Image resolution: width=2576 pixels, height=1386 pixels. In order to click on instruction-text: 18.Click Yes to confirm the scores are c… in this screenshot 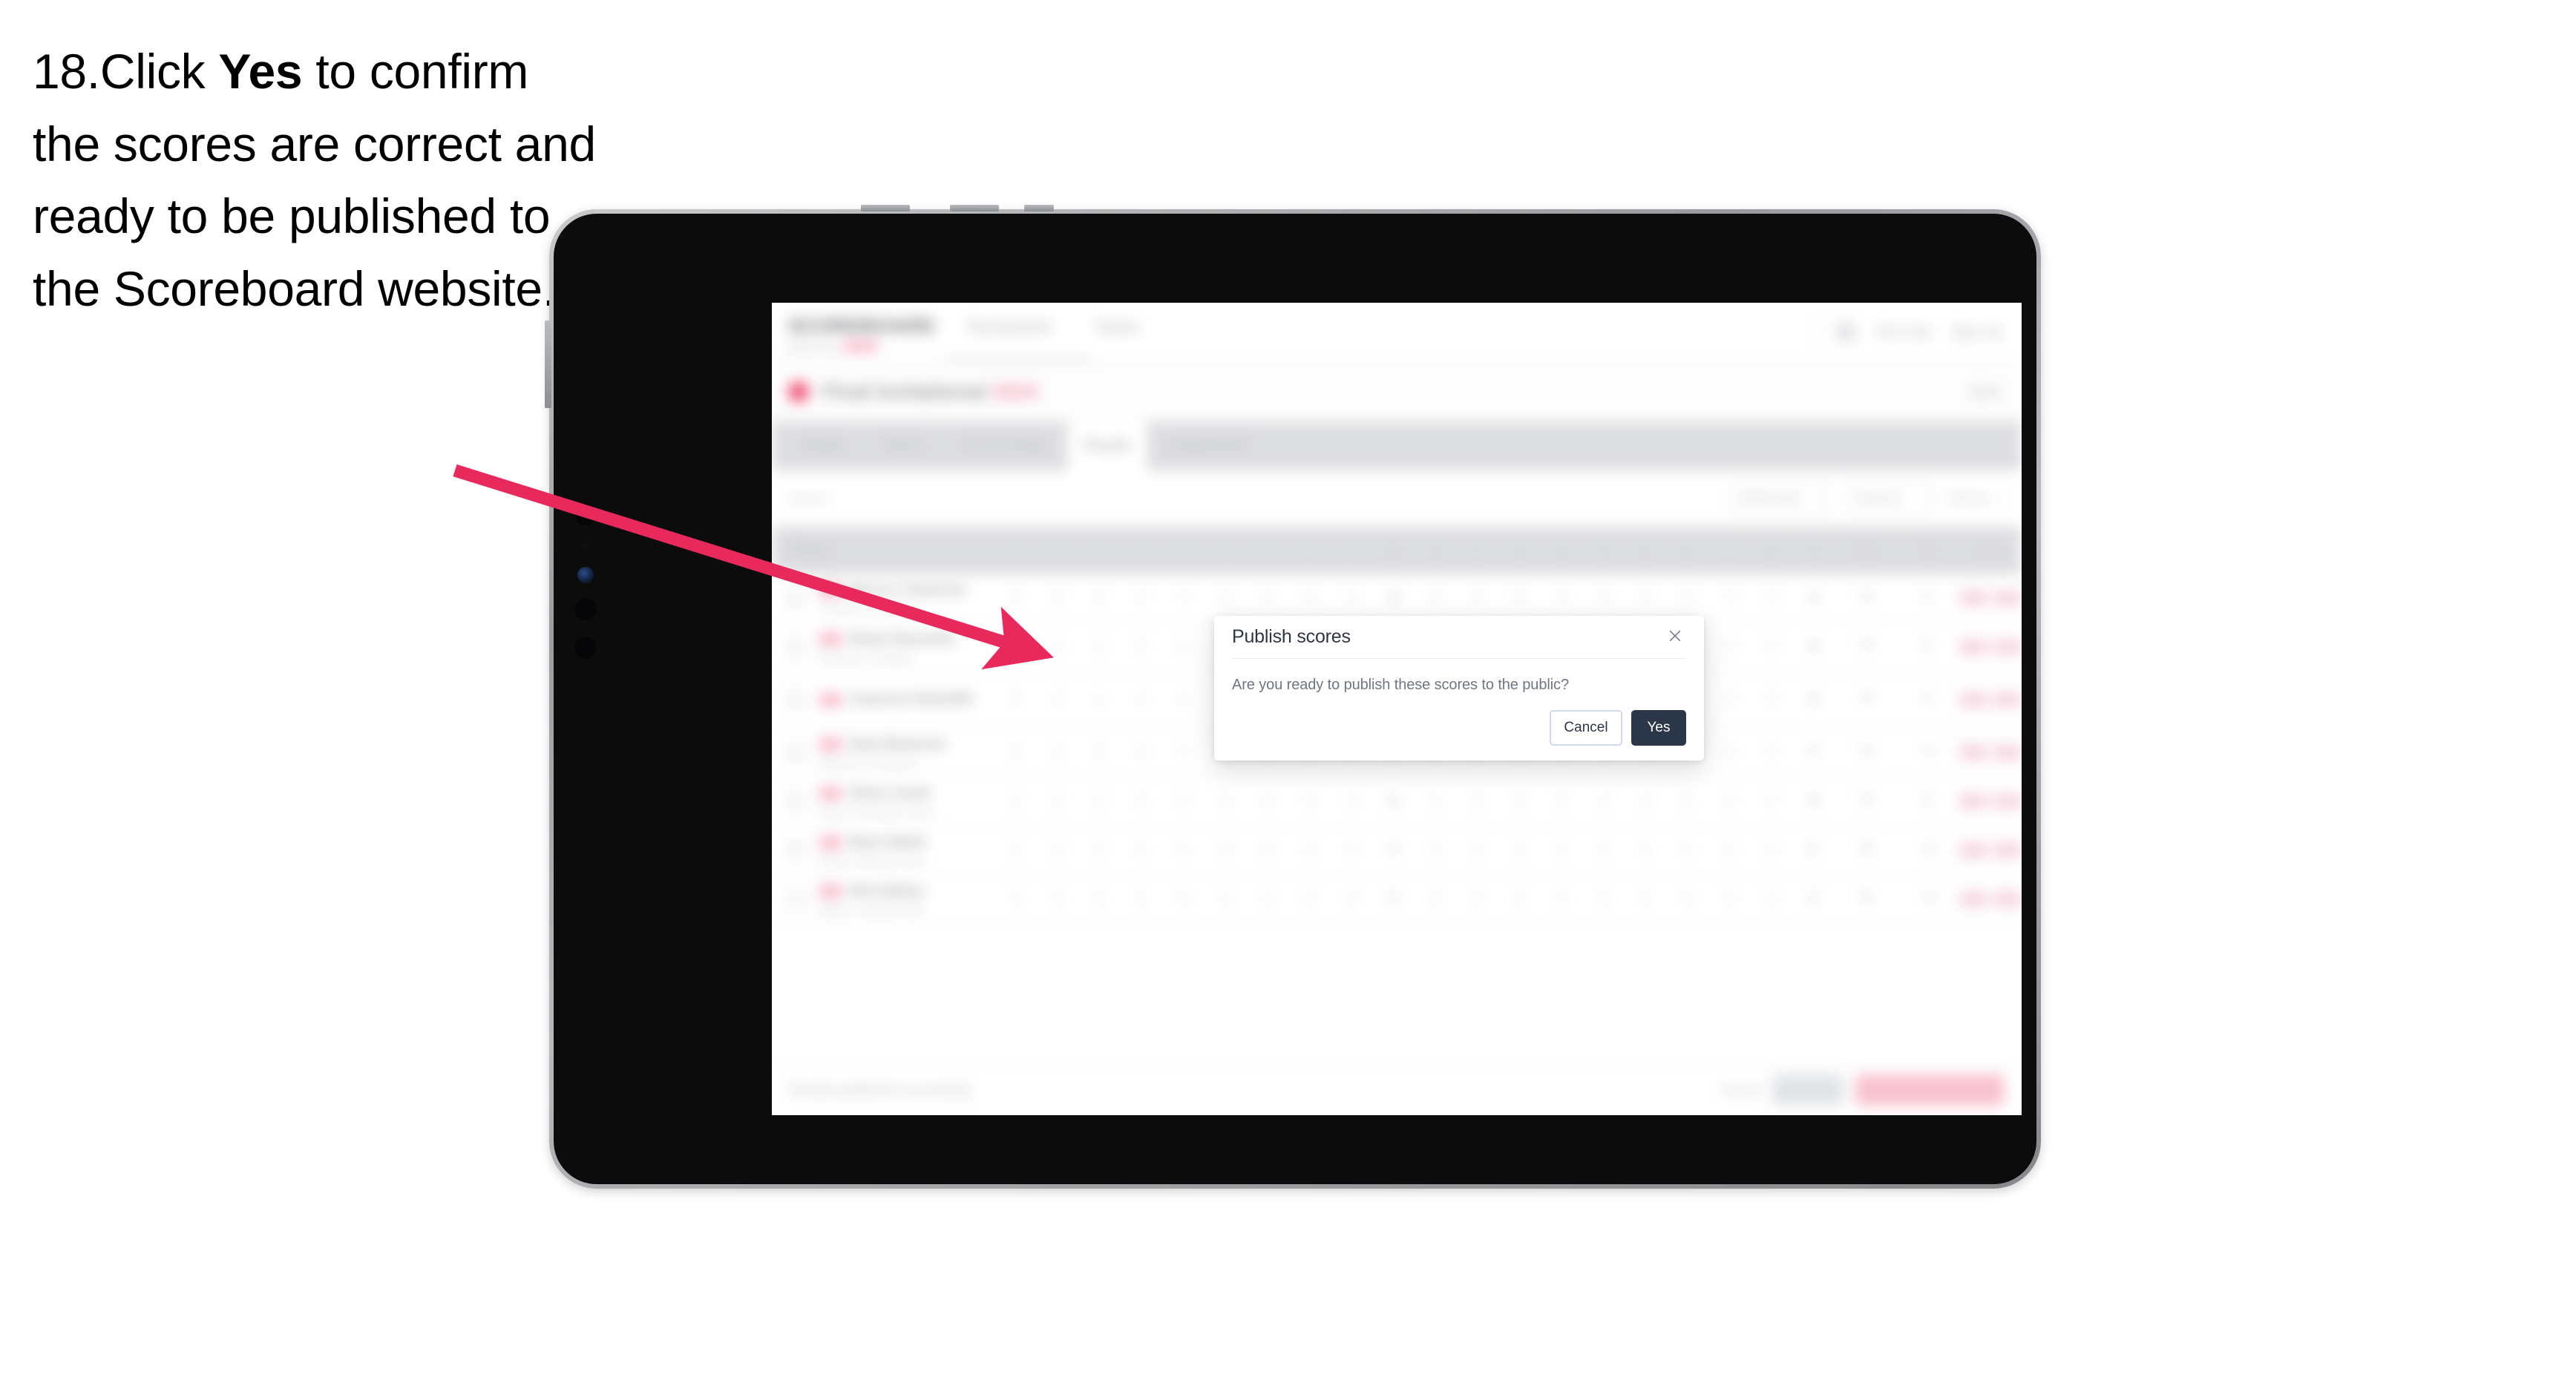, I will do `click(315, 181)`.